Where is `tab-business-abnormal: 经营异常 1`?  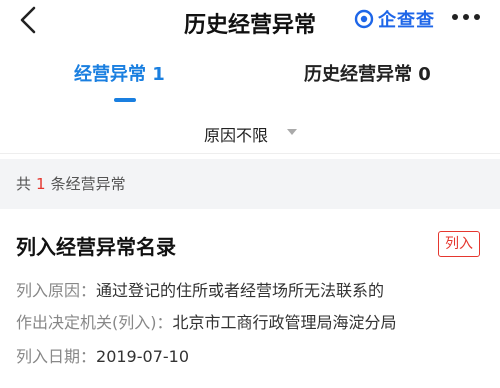 tab-business-abnormal: 经营异常 1 is located at coordinates (119, 73).